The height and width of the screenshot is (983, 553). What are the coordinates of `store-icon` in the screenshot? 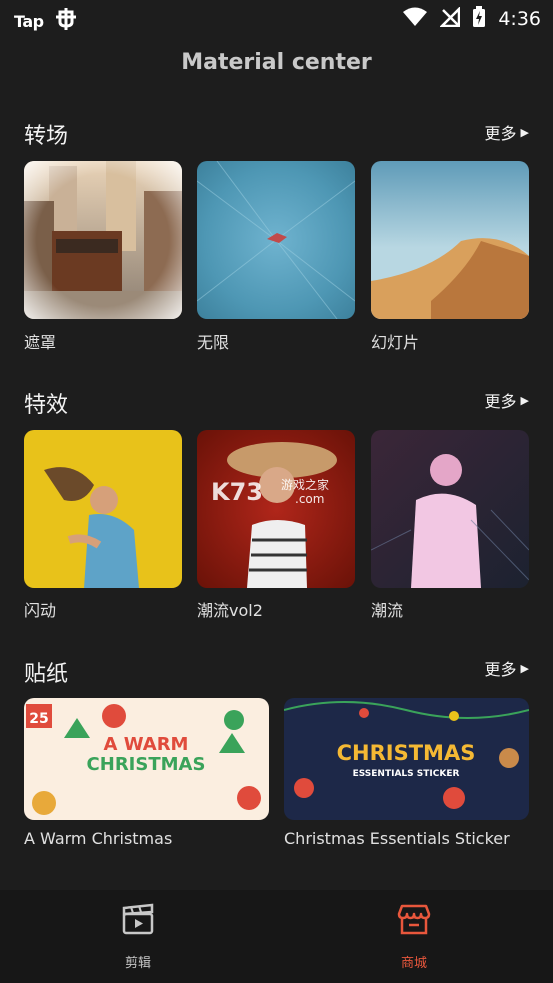 It's located at (414, 921).